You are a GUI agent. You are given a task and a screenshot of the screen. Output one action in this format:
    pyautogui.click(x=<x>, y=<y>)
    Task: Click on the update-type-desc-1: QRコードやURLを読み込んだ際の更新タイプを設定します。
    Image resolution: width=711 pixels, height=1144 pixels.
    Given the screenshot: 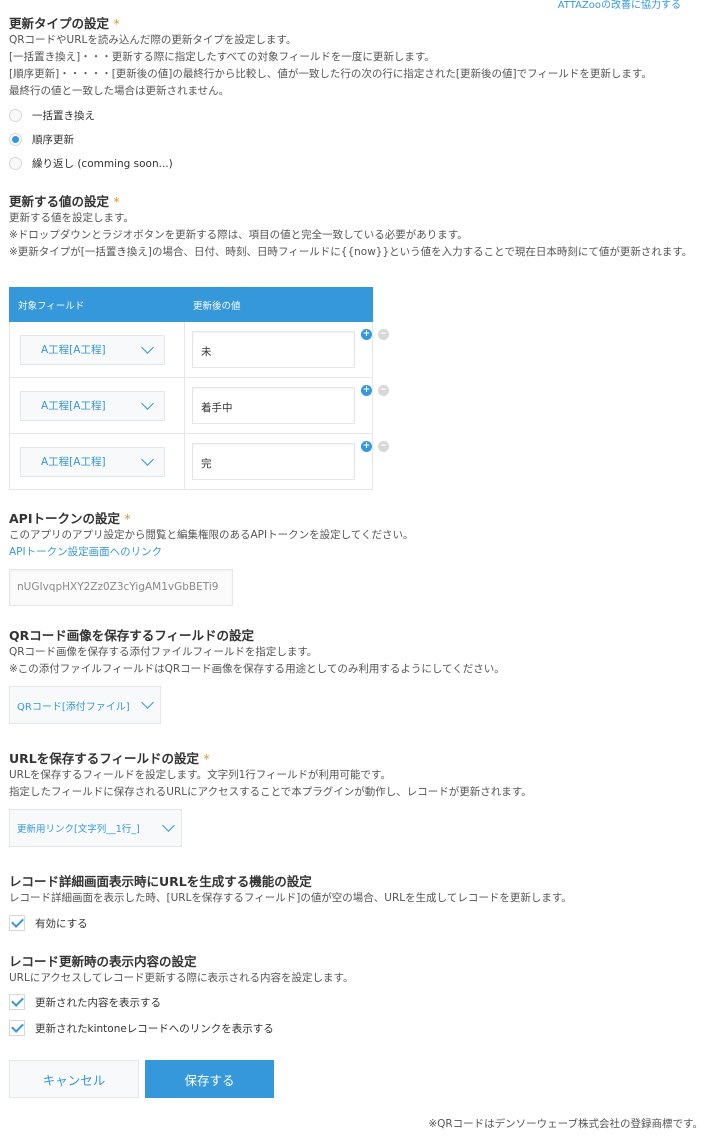 What is the action you would take?
    pyautogui.click(x=153, y=40)
    